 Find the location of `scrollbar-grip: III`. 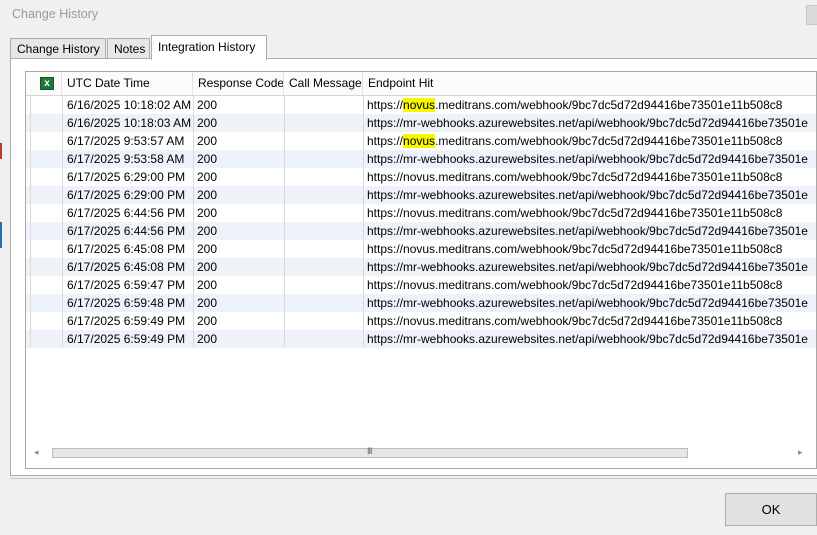

scrollbar-grip: III is located at coordinates (369, 451).